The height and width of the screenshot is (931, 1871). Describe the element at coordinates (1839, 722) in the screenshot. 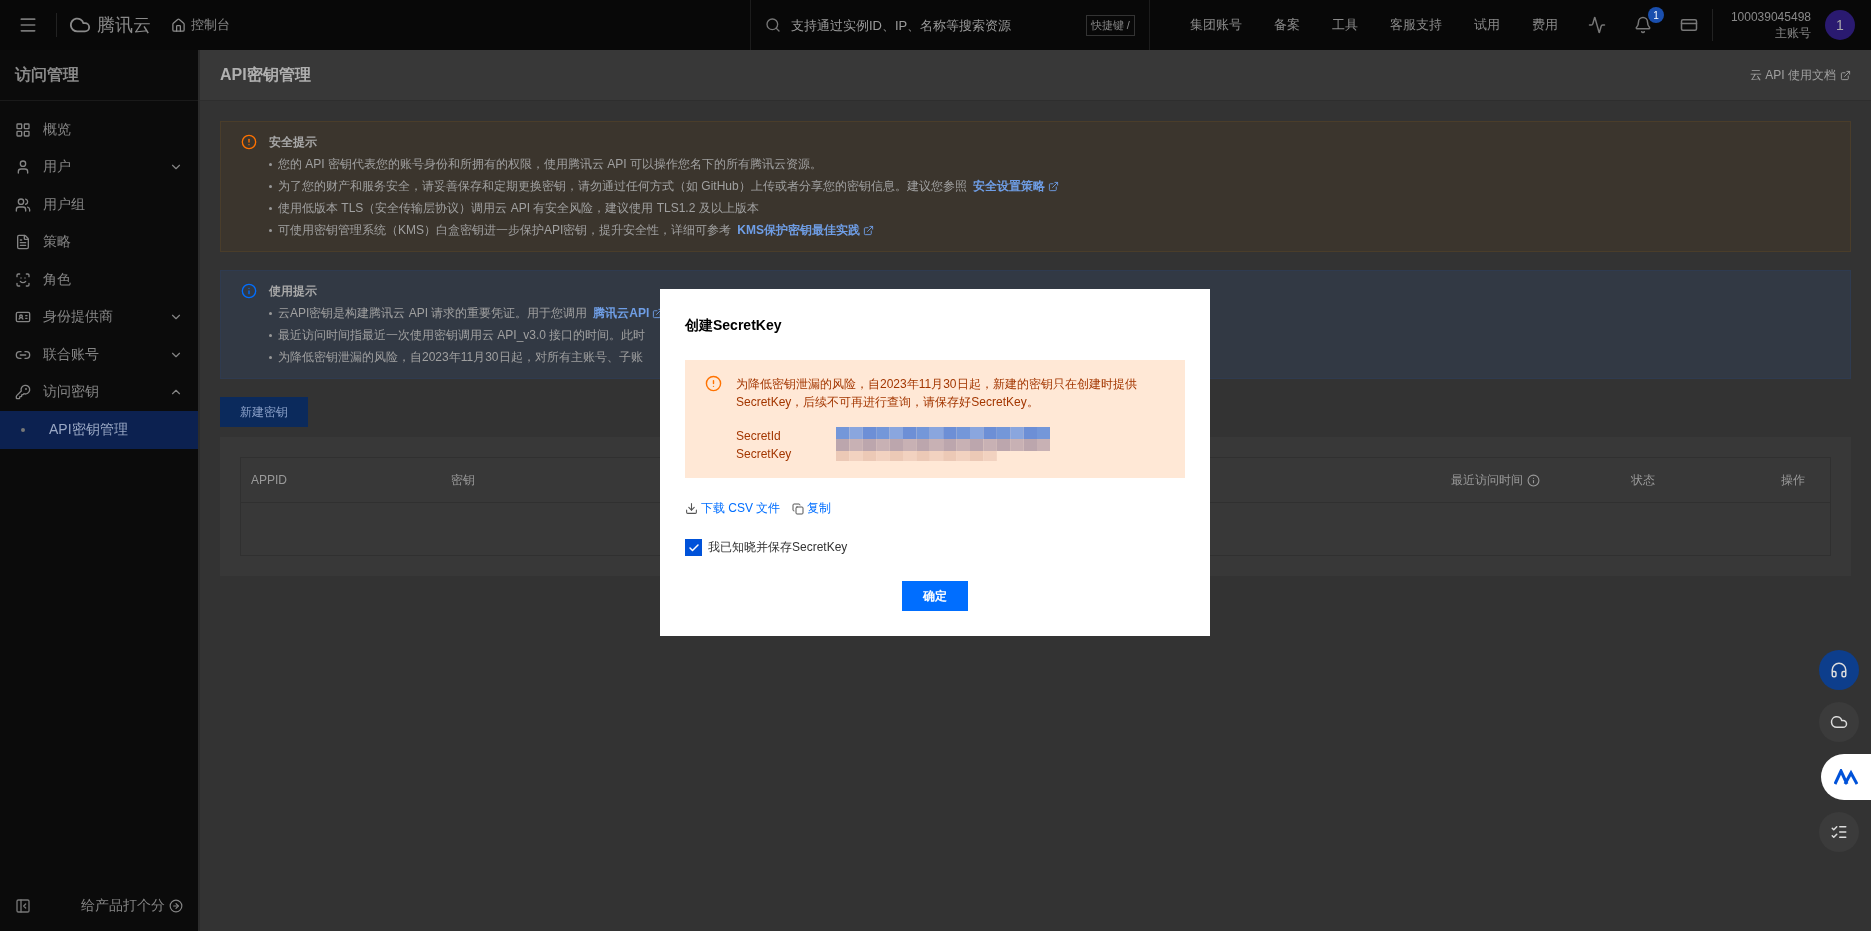

I see `cloud-icon` at that location.